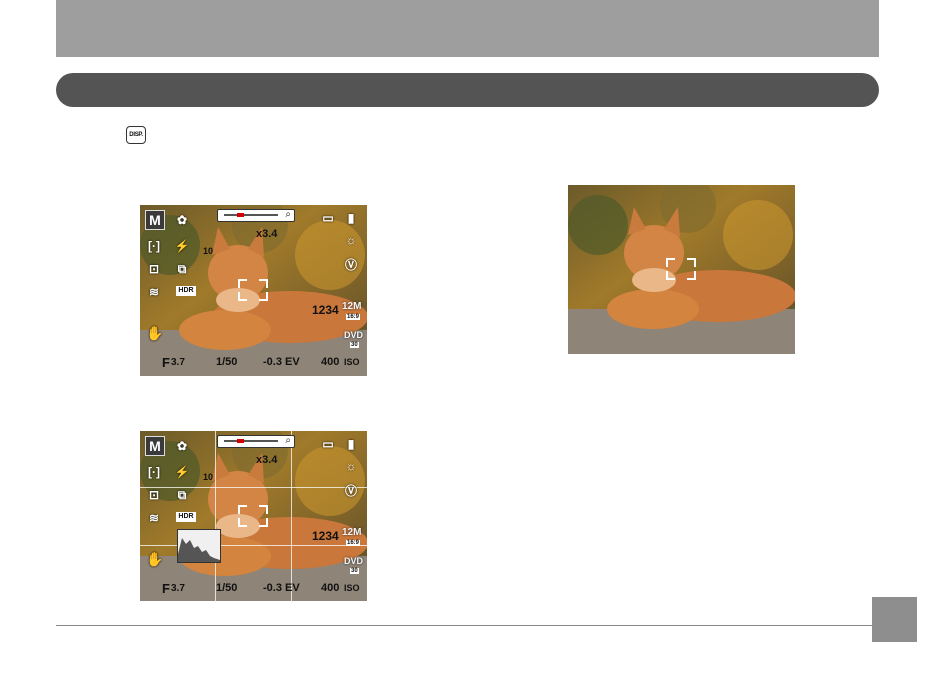 The width and height of the screenshot is (936, 681). I want to click on screen-display-off, so click(681, 269).